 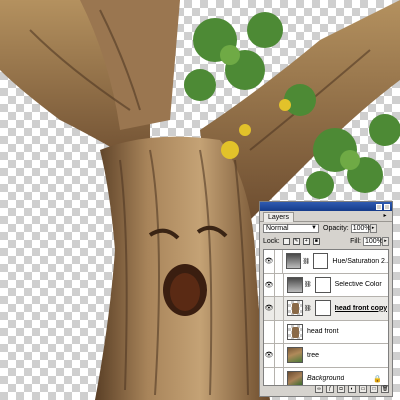 I want to click on fill-slider-arrow-icon: ▸, so click(x=385, y=241).